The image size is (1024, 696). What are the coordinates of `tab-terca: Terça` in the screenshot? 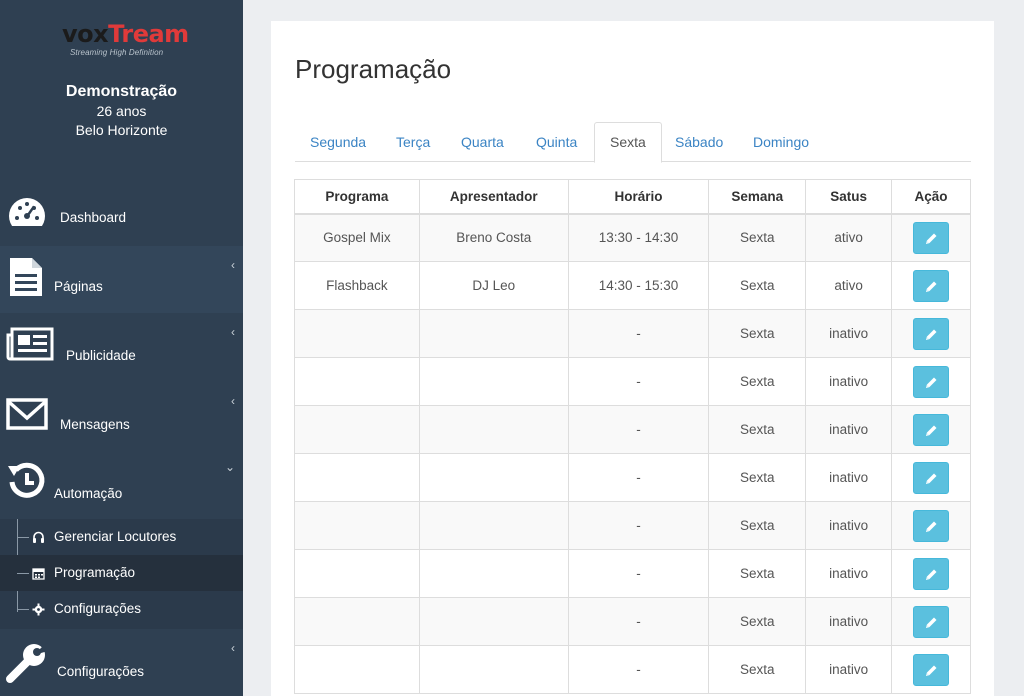 It's located at (413, 142).